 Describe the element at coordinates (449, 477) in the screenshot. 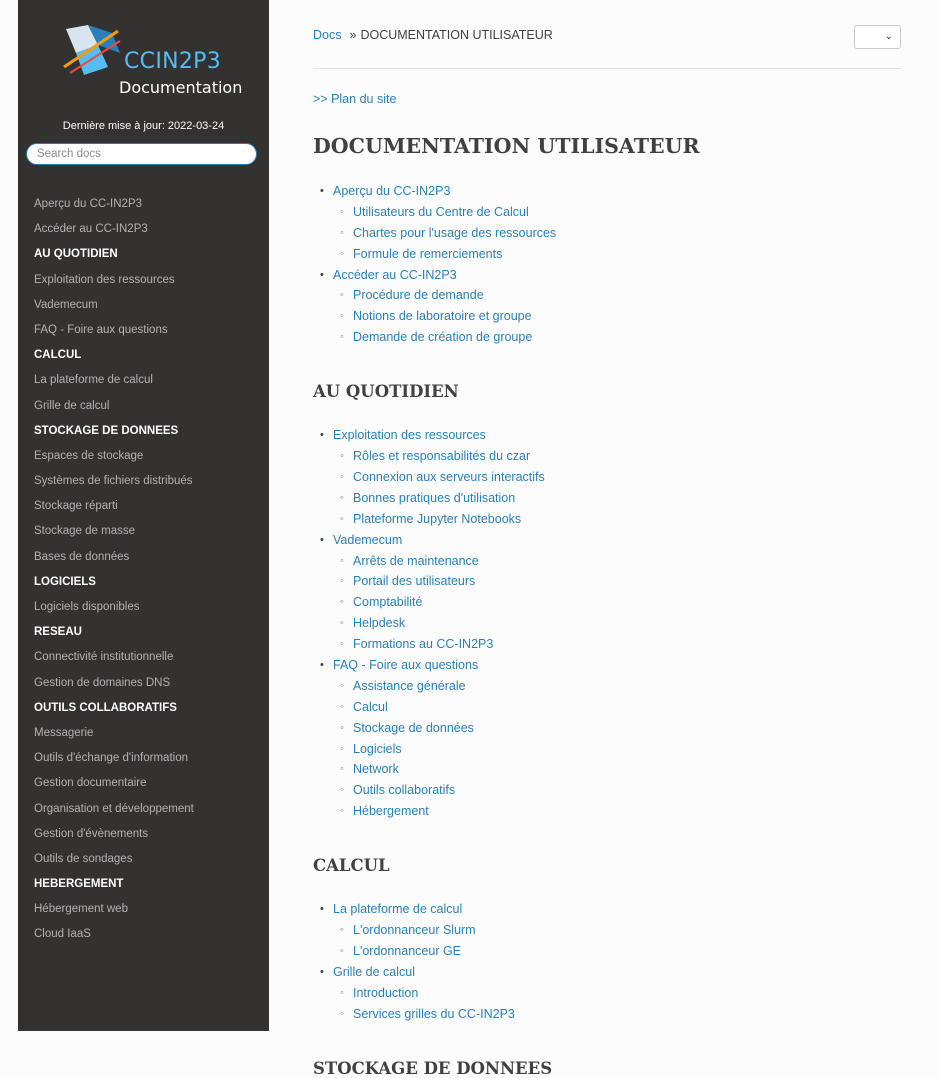

I see `toc-sublink-connexion-aux-serveurs-interactifs: Connexion aux serveurs interactifs` at that location.